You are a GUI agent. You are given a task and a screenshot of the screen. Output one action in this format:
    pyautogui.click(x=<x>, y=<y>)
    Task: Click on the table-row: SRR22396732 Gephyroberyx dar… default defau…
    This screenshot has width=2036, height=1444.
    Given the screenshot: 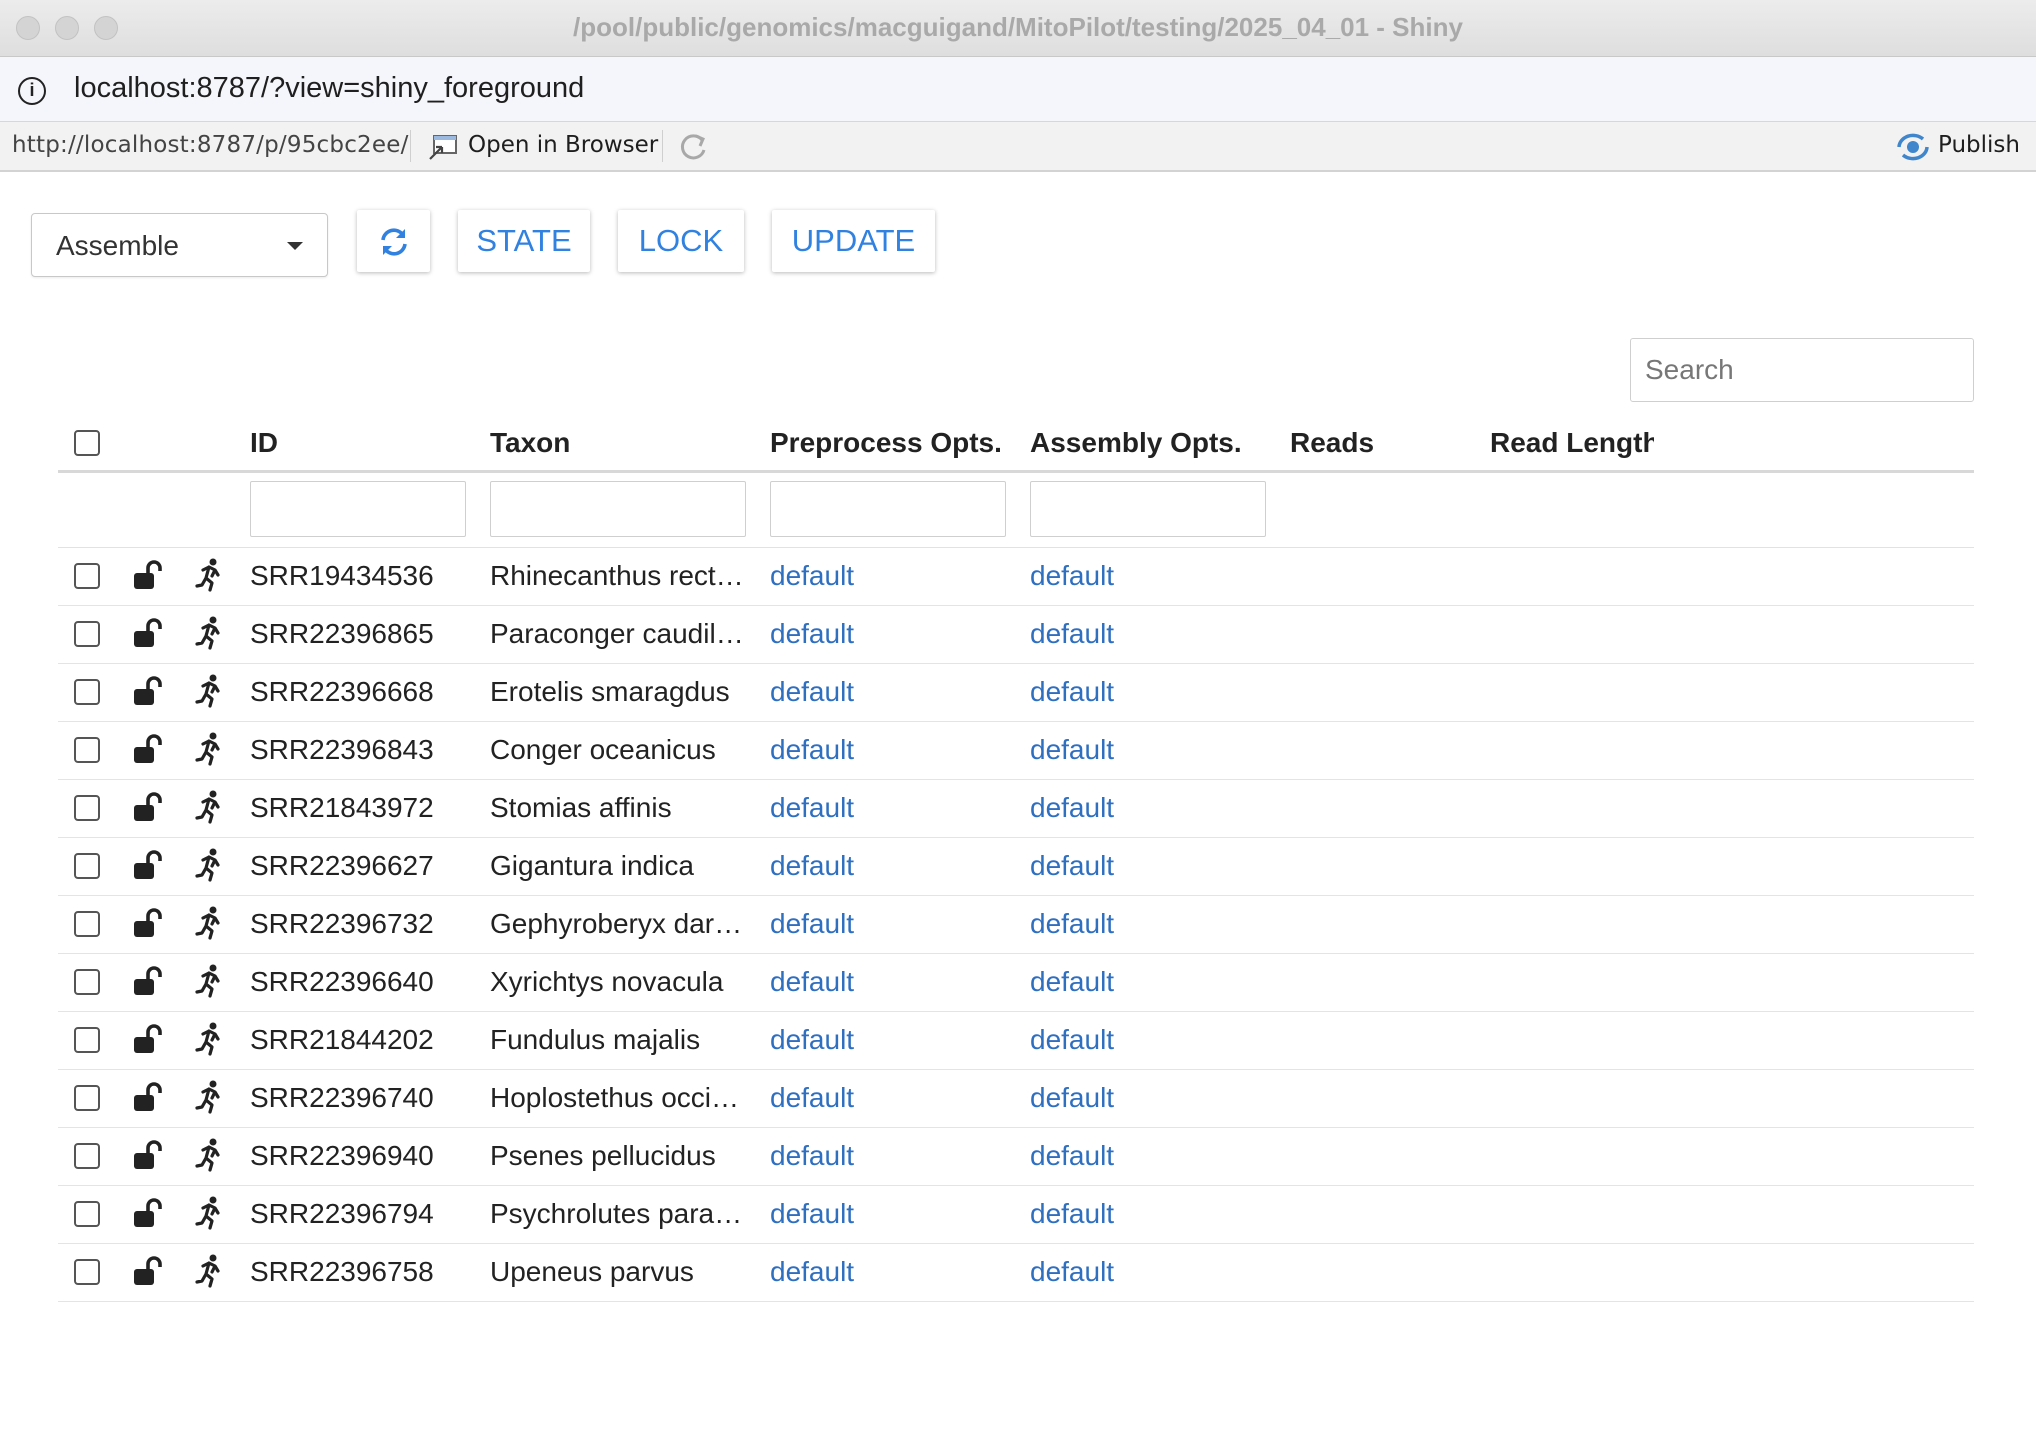 What is the action you would take?
    pyautogui.click(x=1016, y=924)
    